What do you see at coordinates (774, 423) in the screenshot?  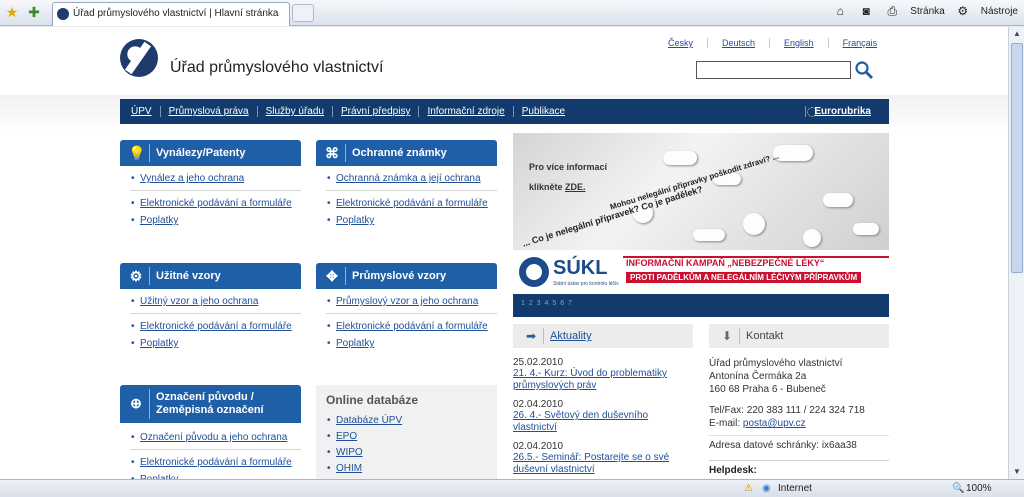 I see `contact-email-link: posta@upv.cz` at bounding box center [774, 423].